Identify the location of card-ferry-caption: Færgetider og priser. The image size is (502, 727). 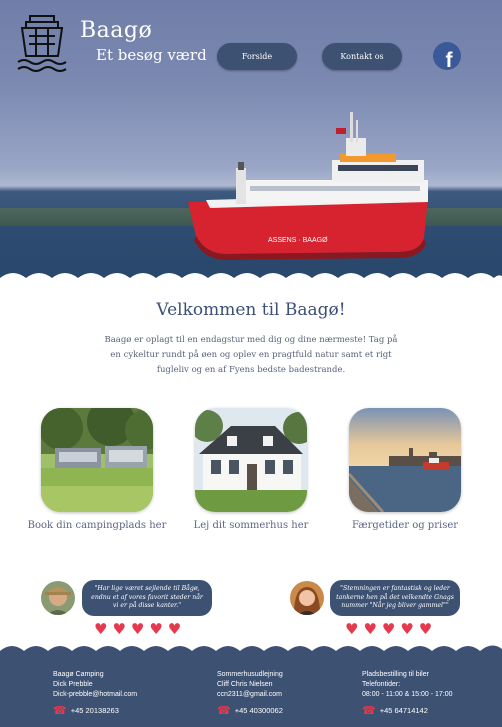
(405, 525).